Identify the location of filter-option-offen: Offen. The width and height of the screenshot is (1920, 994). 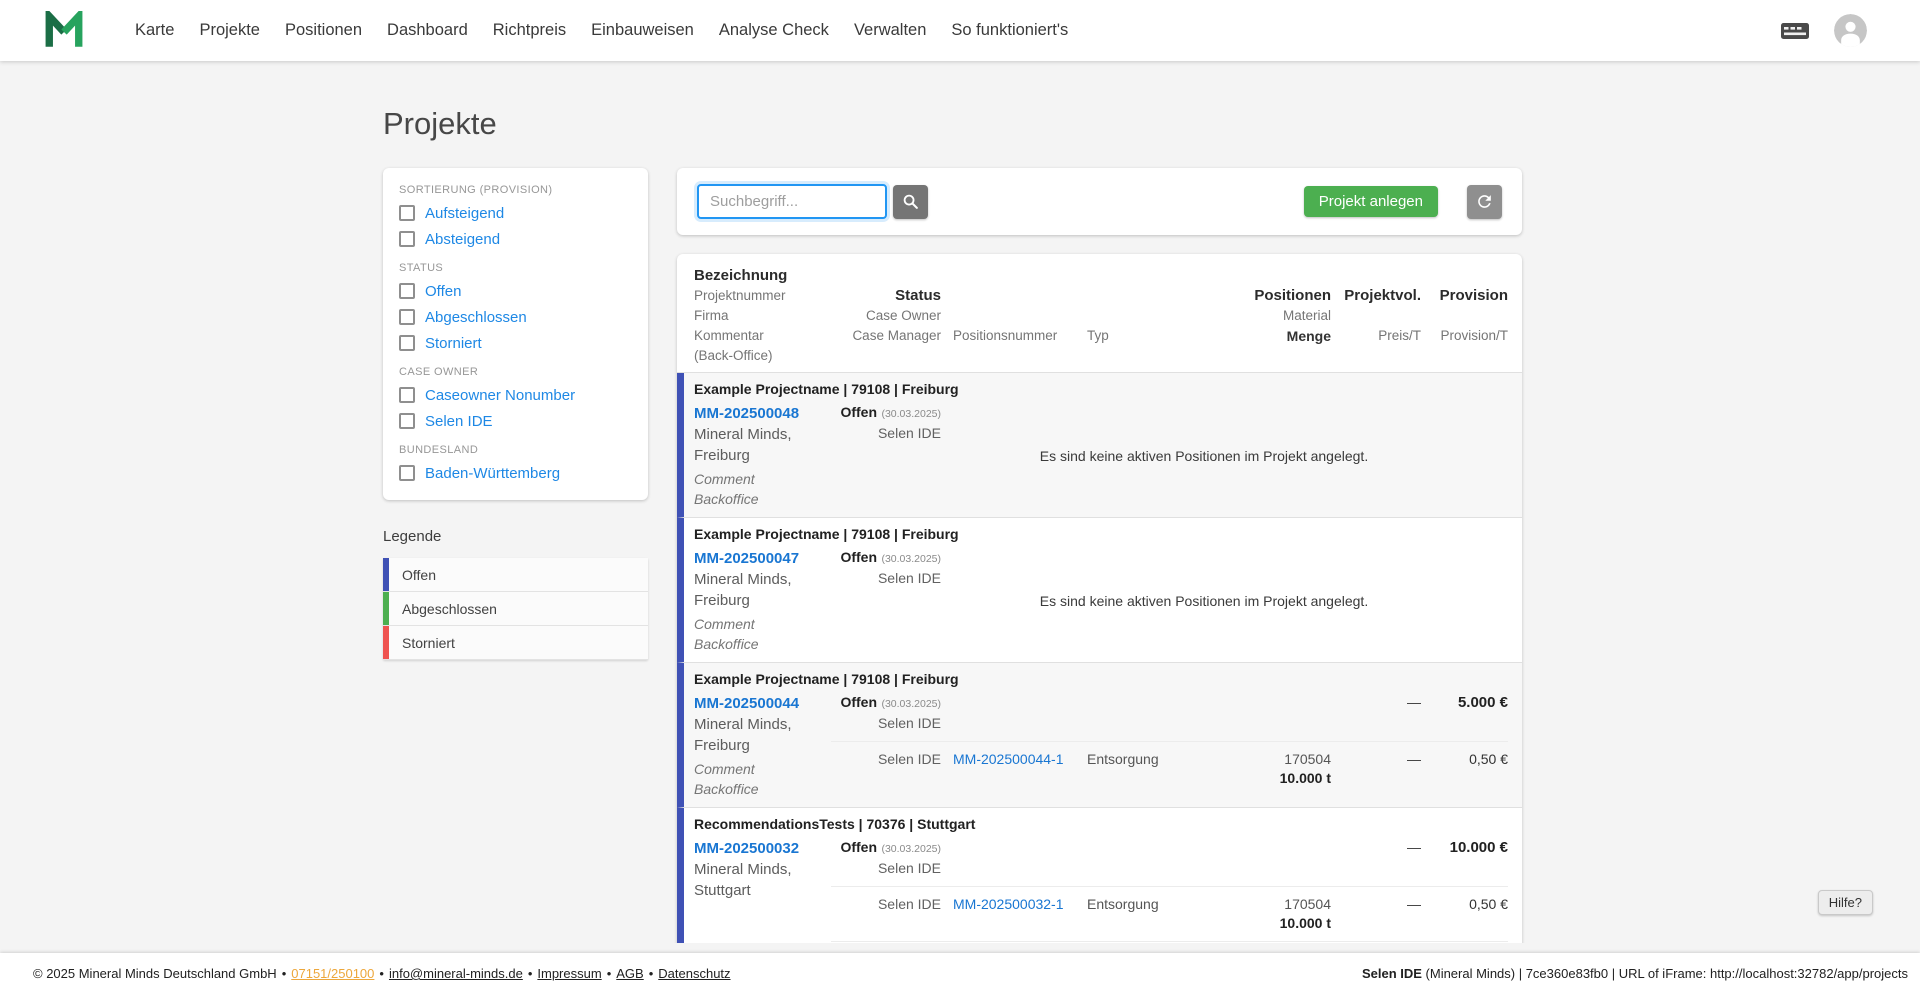
(515, 291).